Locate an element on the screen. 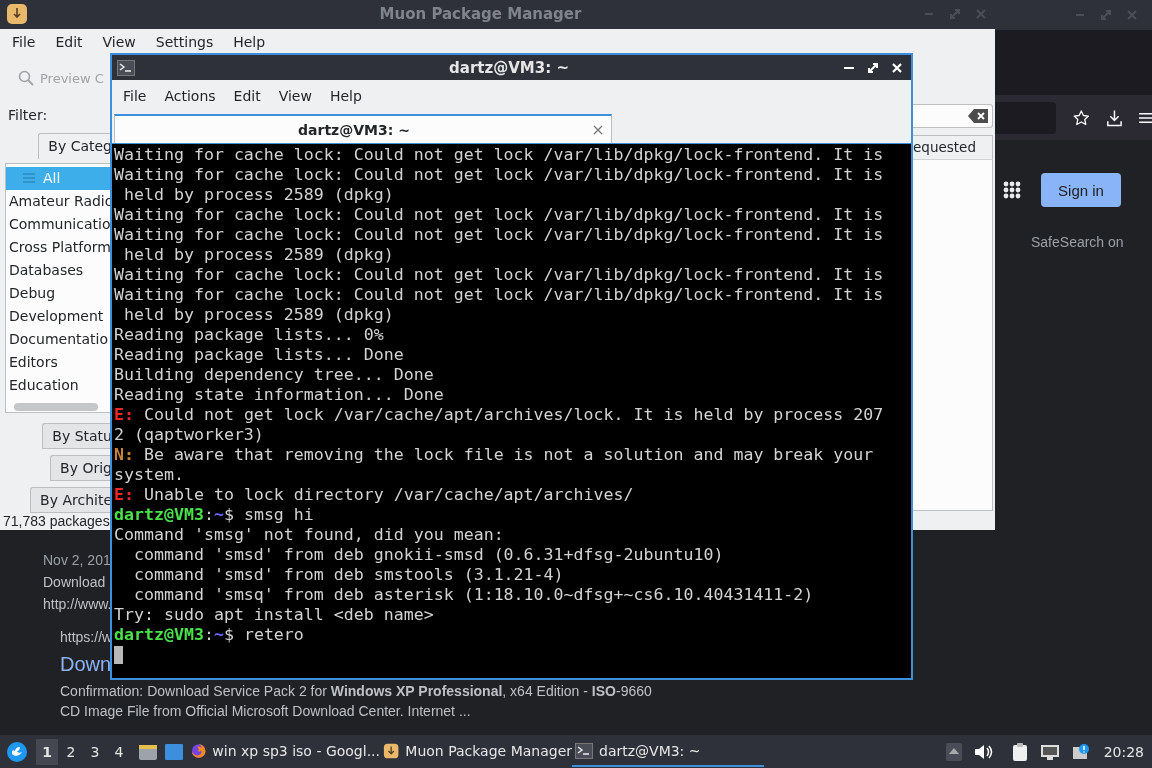  clipboard-icon is located at coordinates (1019, 751).